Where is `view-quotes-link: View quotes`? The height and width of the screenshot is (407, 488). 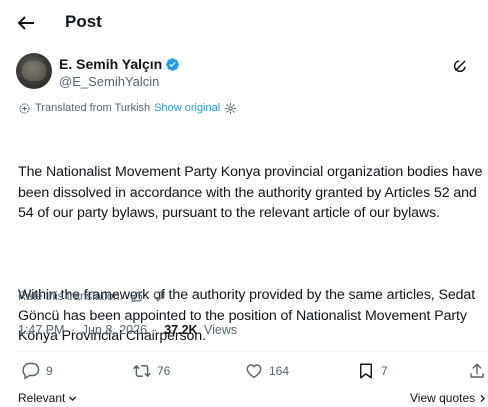
view-quotes-link: View quotes is located at coordinates (448, 398).